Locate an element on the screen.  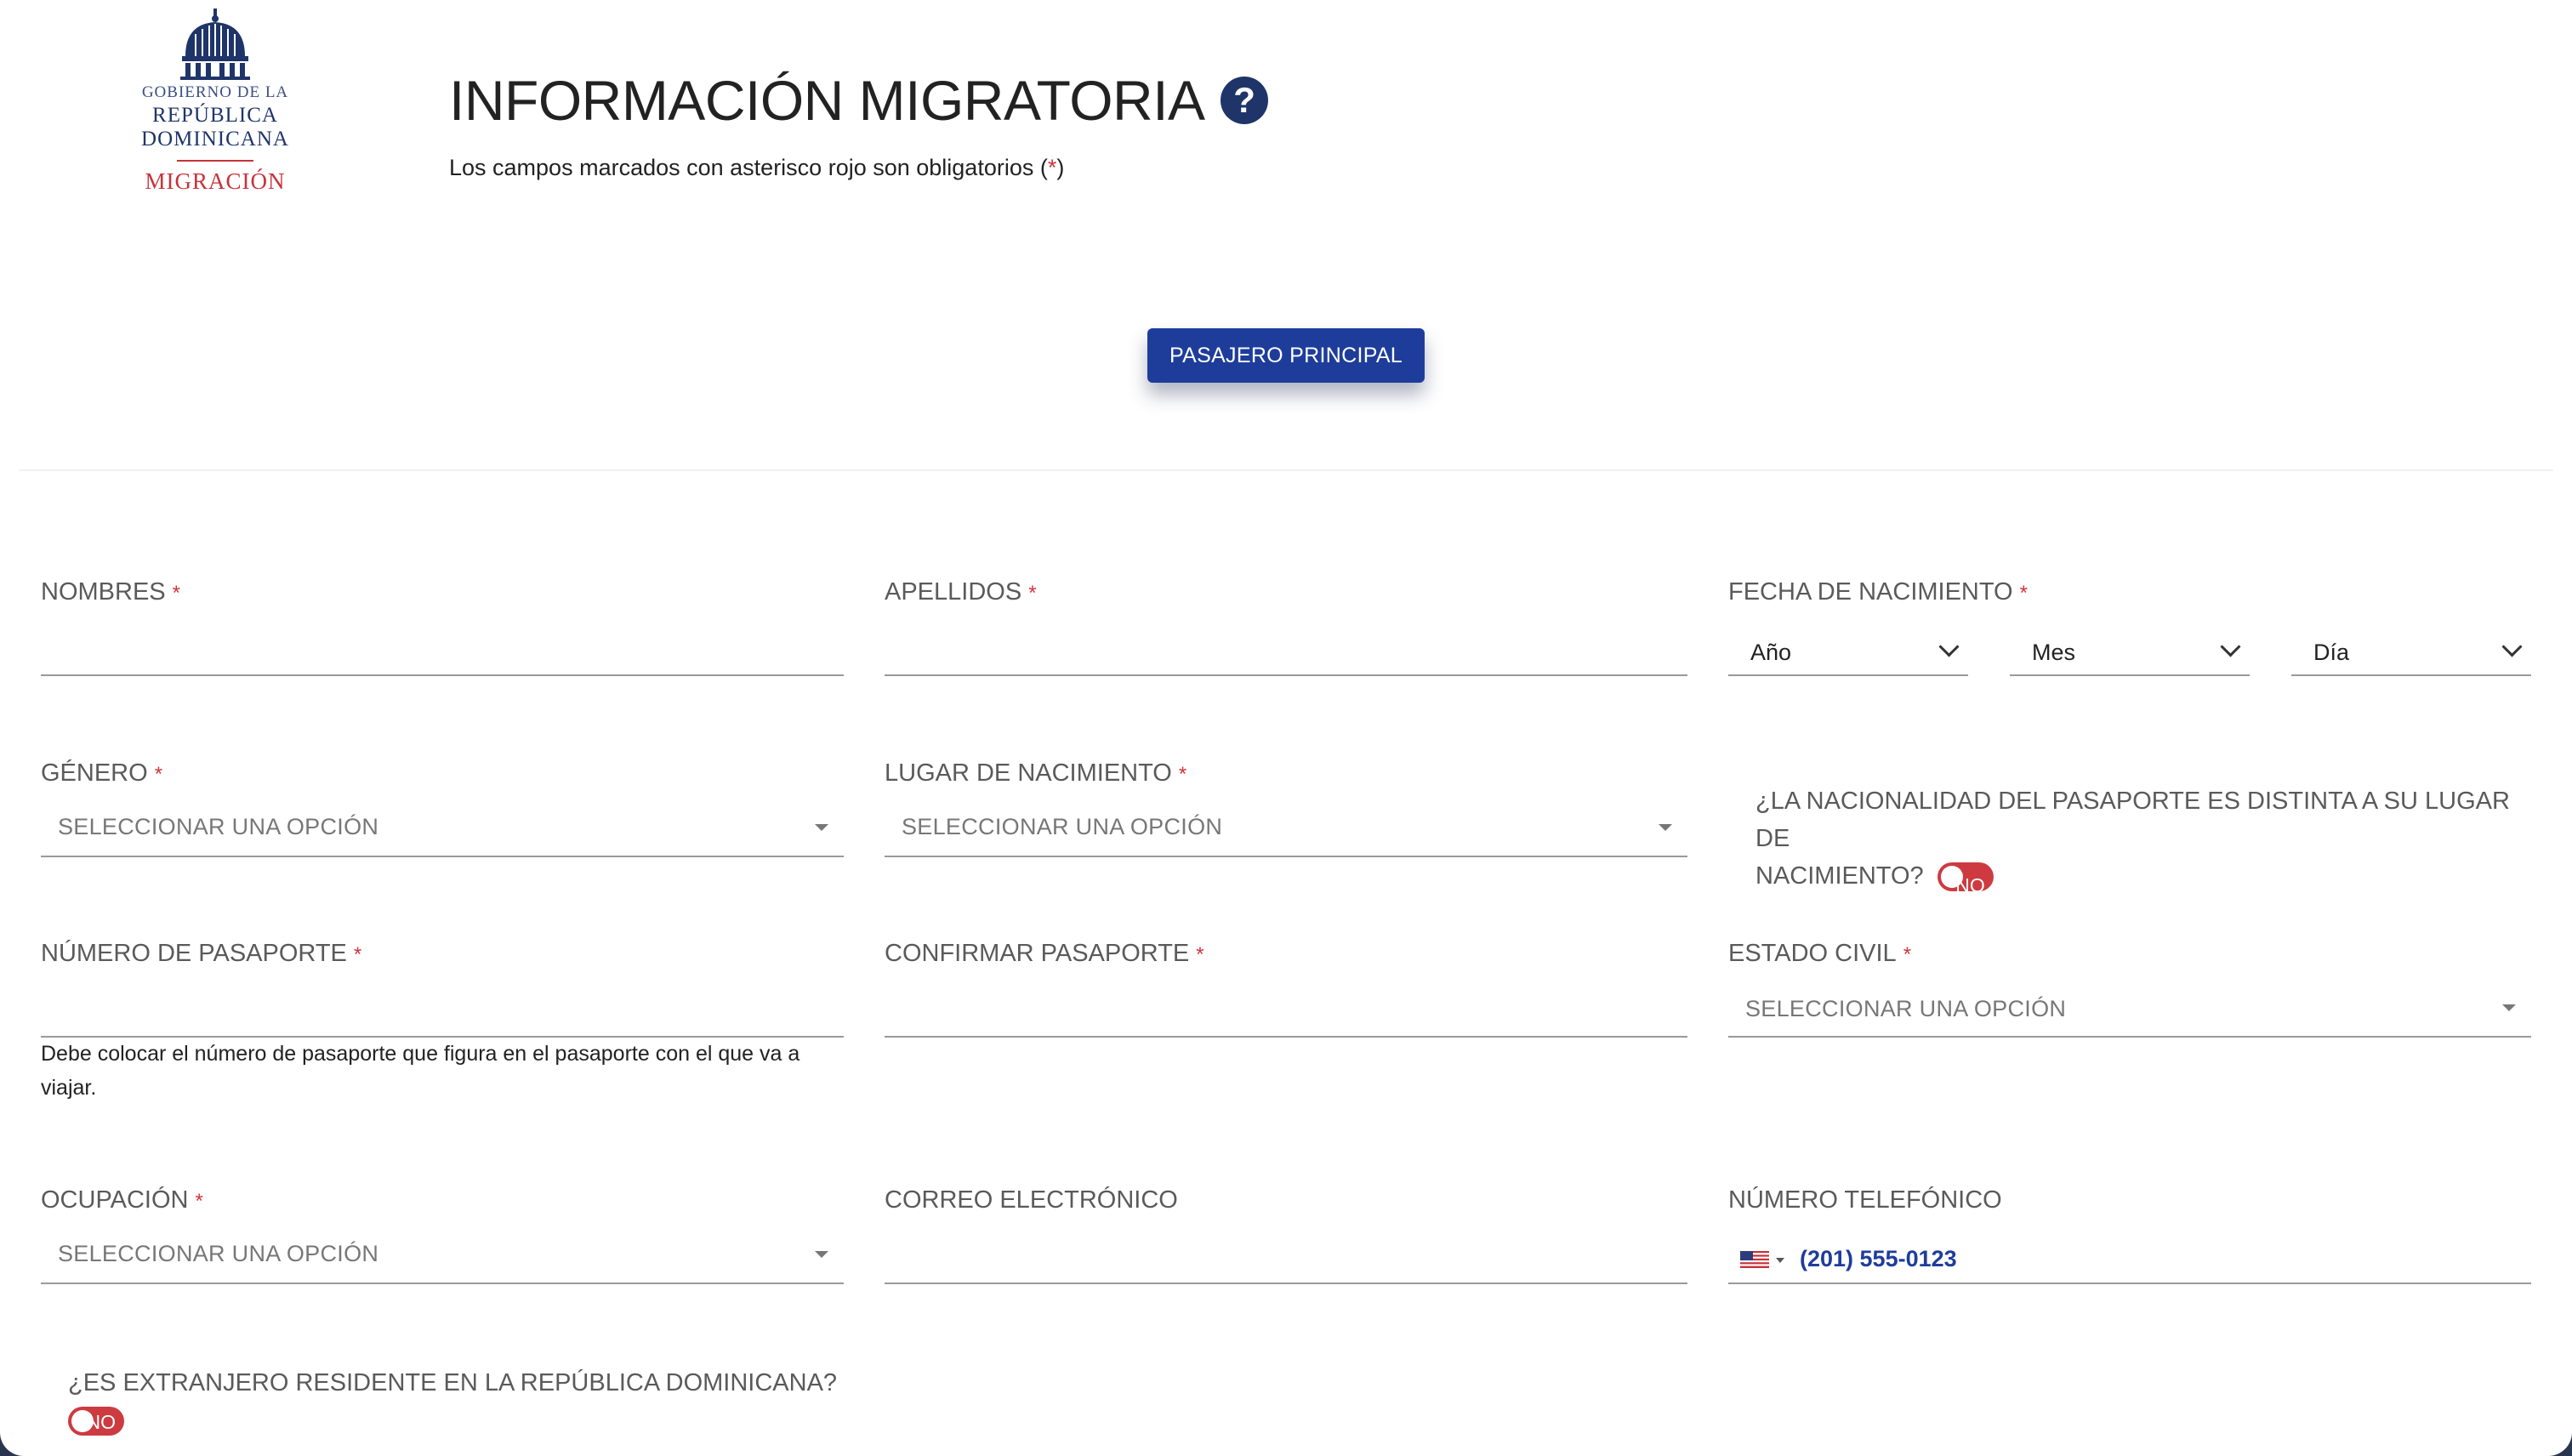
correo-field: CORREO ELECTRÓNICO is located at coordinates (1286, 1235).